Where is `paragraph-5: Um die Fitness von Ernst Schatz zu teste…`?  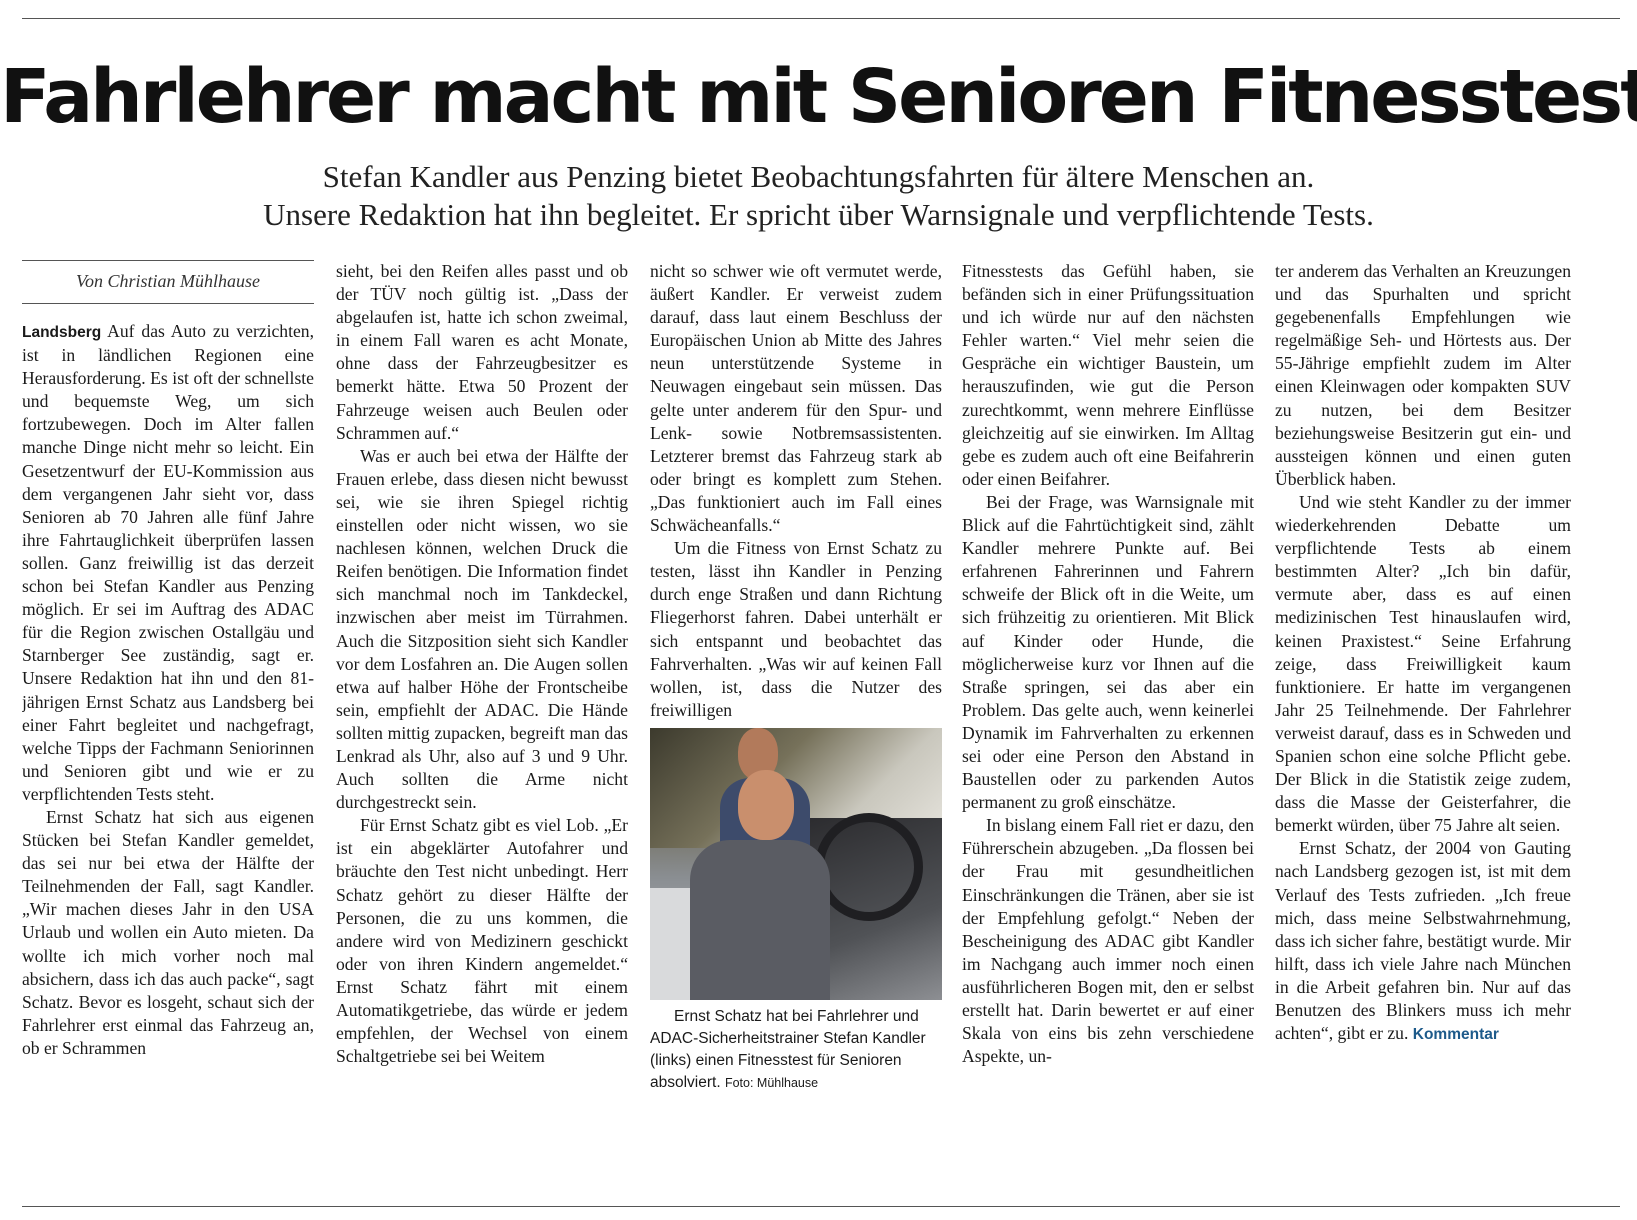
paragraph-5: Um die Fitness von Ernst Schatz zu teste… is located at coordinates (796, 629).